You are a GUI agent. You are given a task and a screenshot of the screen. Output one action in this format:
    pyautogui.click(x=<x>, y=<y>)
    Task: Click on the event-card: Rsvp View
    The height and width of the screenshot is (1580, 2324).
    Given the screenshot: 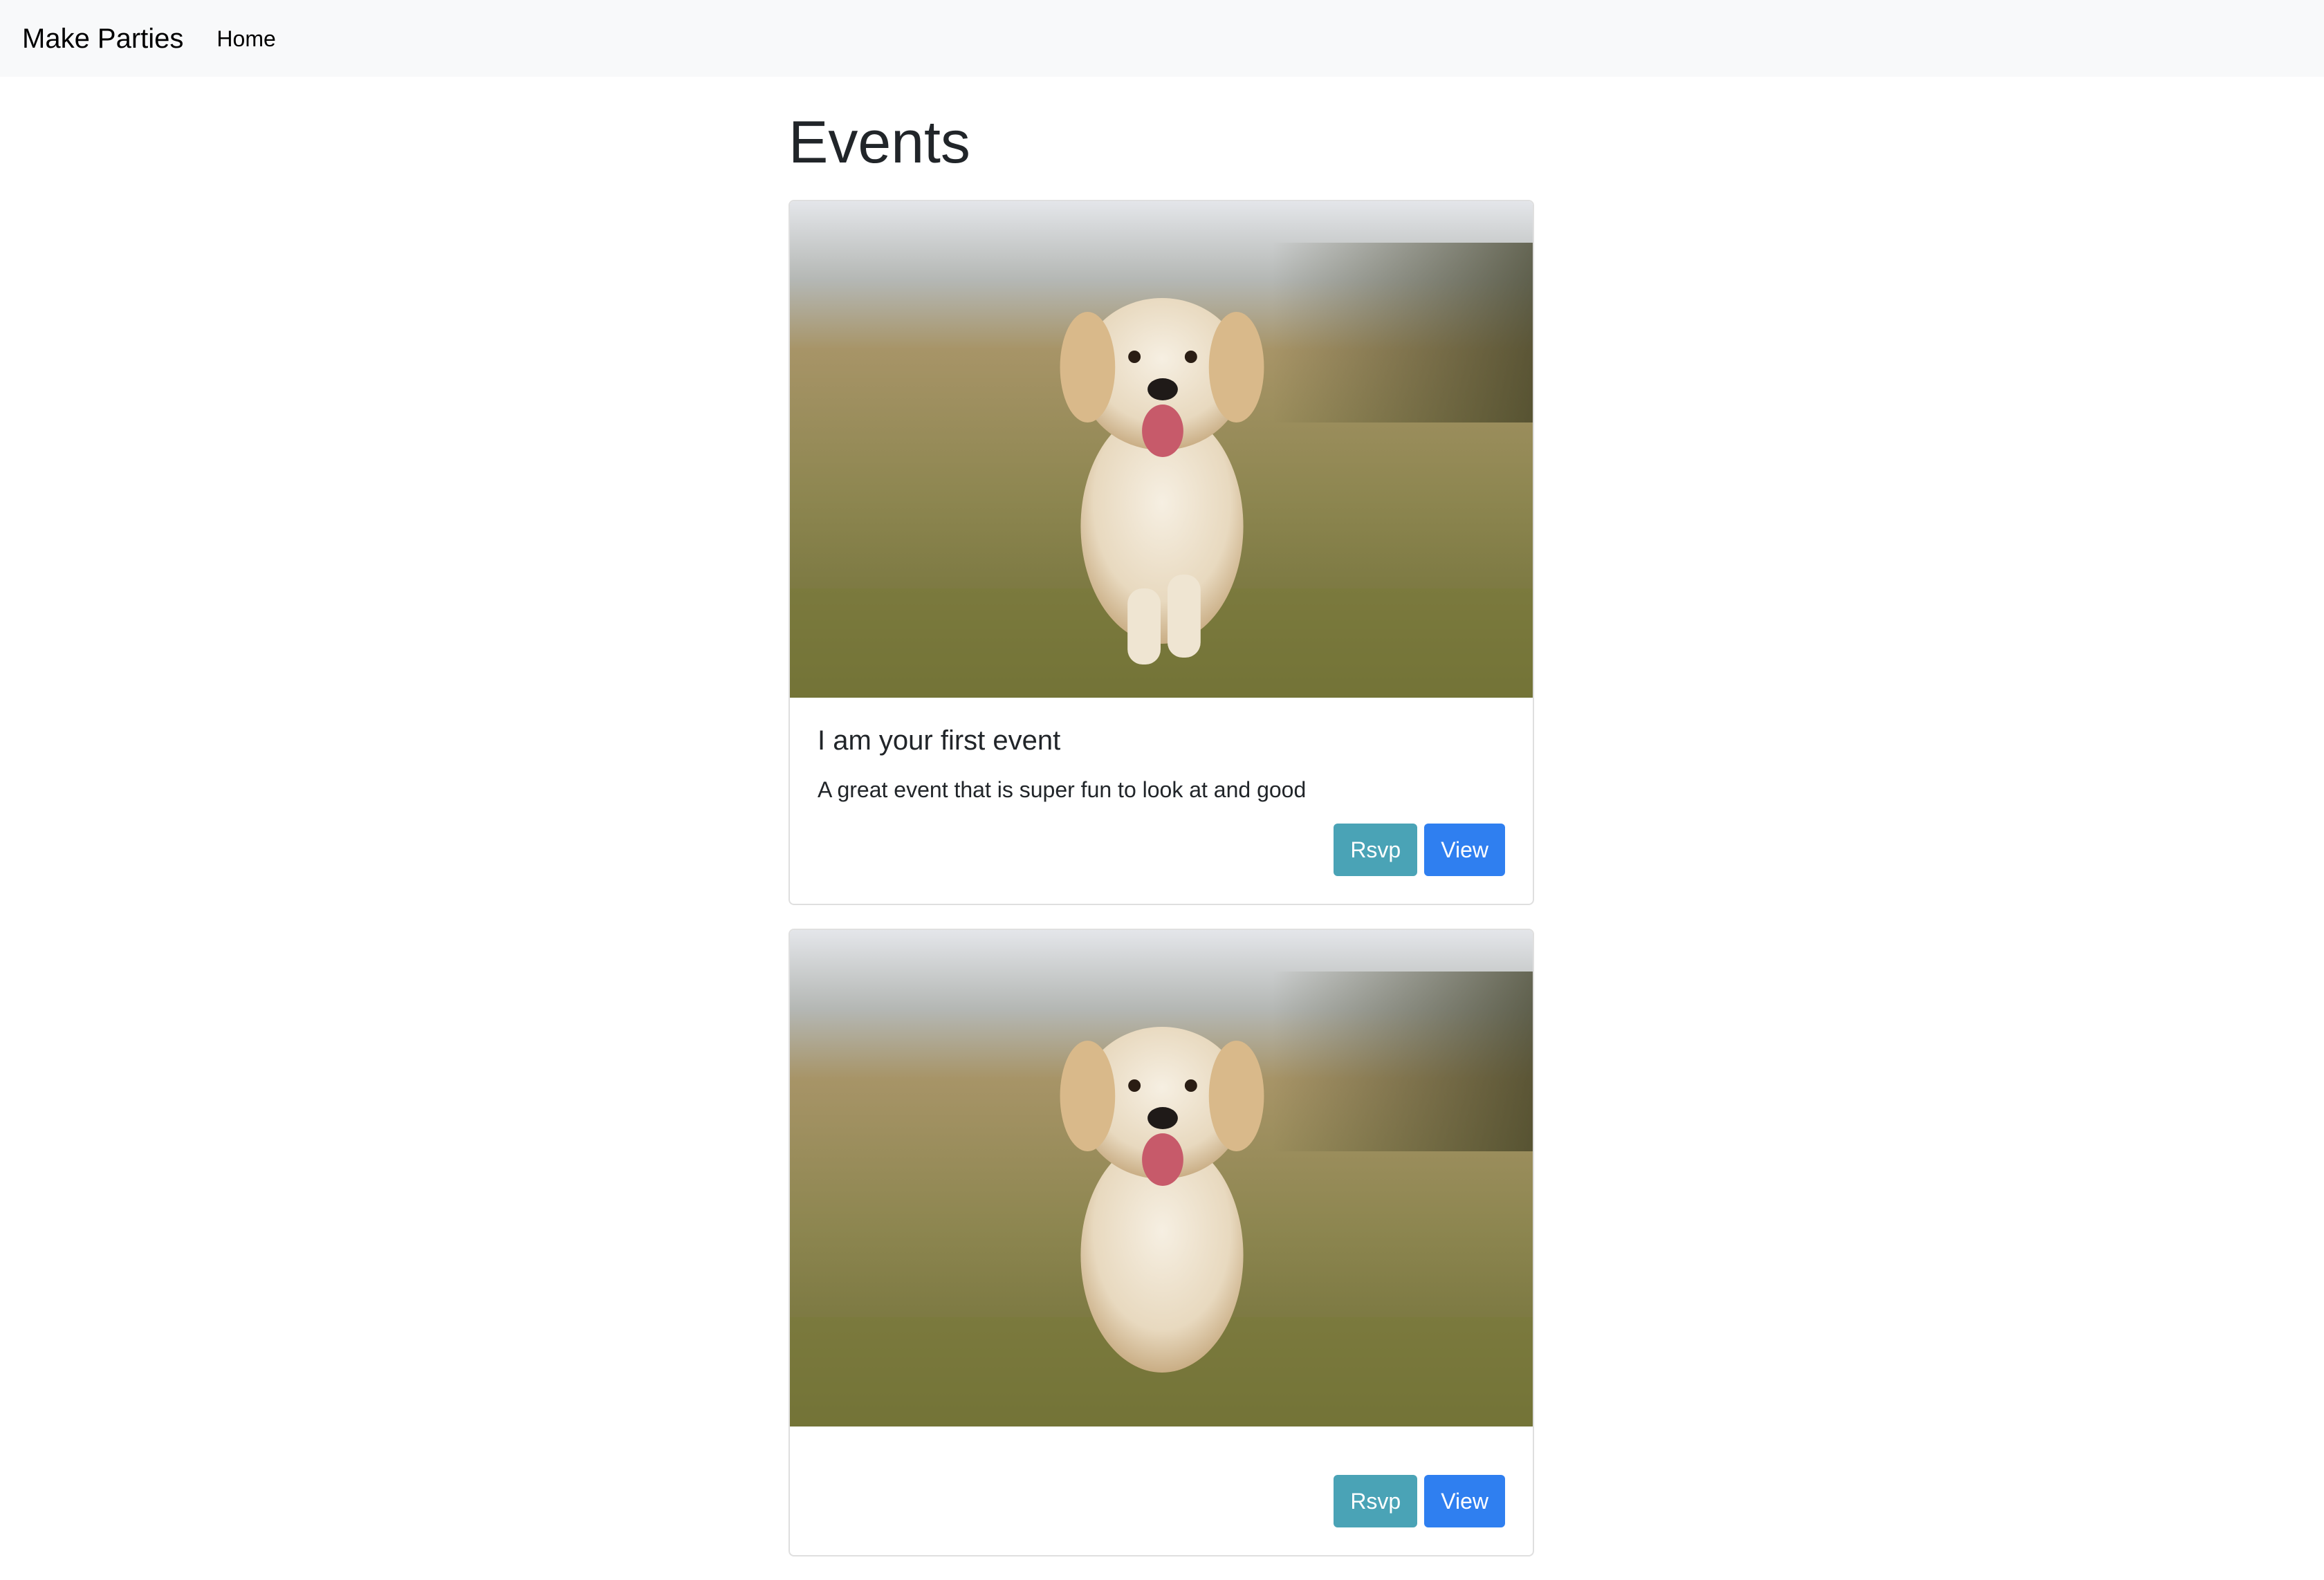 What is the action you would take?
    pyautogui.click(x=1161, y=1243)
    